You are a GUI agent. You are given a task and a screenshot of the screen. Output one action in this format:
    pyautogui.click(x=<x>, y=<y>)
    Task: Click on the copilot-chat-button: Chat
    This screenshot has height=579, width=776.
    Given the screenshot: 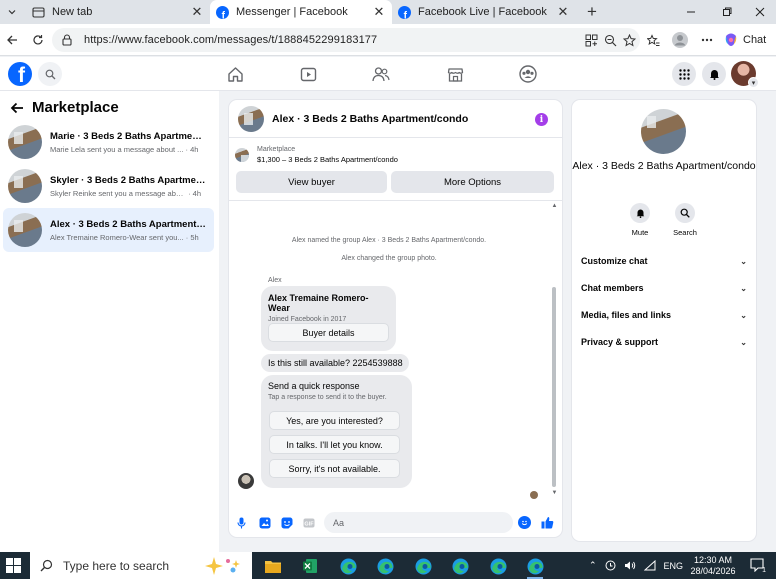 What is the action you would take?
    pyautogui.click(x=744, y=40)
    